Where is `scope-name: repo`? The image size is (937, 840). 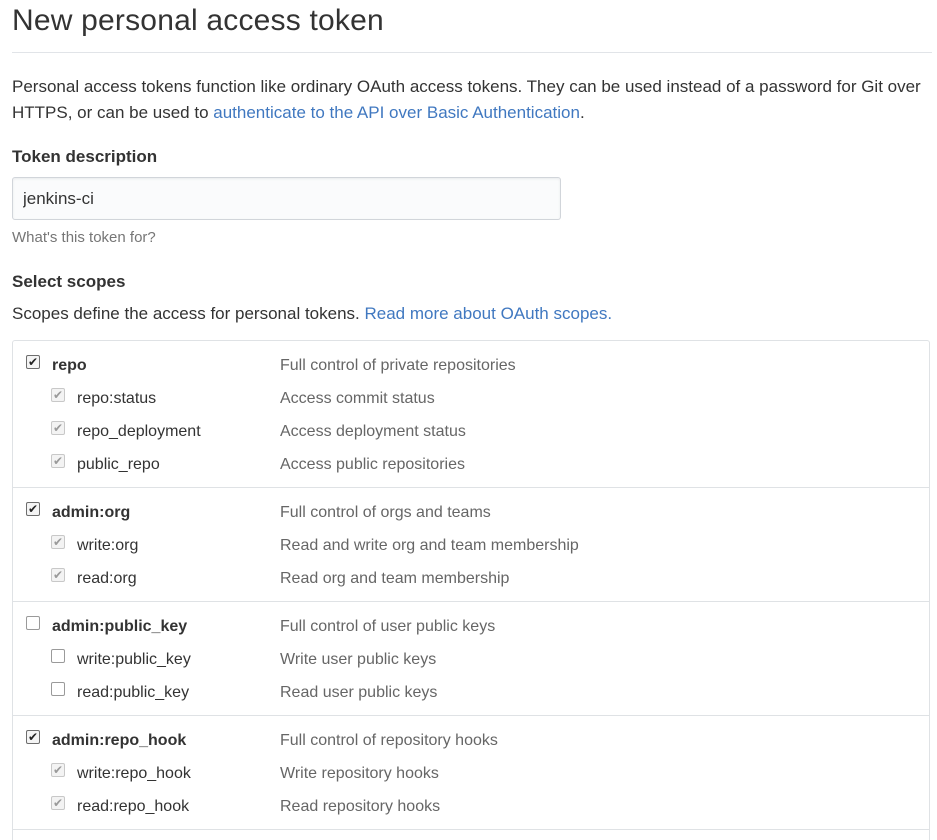
scope-name: repo is located at coordinates (69, 365).